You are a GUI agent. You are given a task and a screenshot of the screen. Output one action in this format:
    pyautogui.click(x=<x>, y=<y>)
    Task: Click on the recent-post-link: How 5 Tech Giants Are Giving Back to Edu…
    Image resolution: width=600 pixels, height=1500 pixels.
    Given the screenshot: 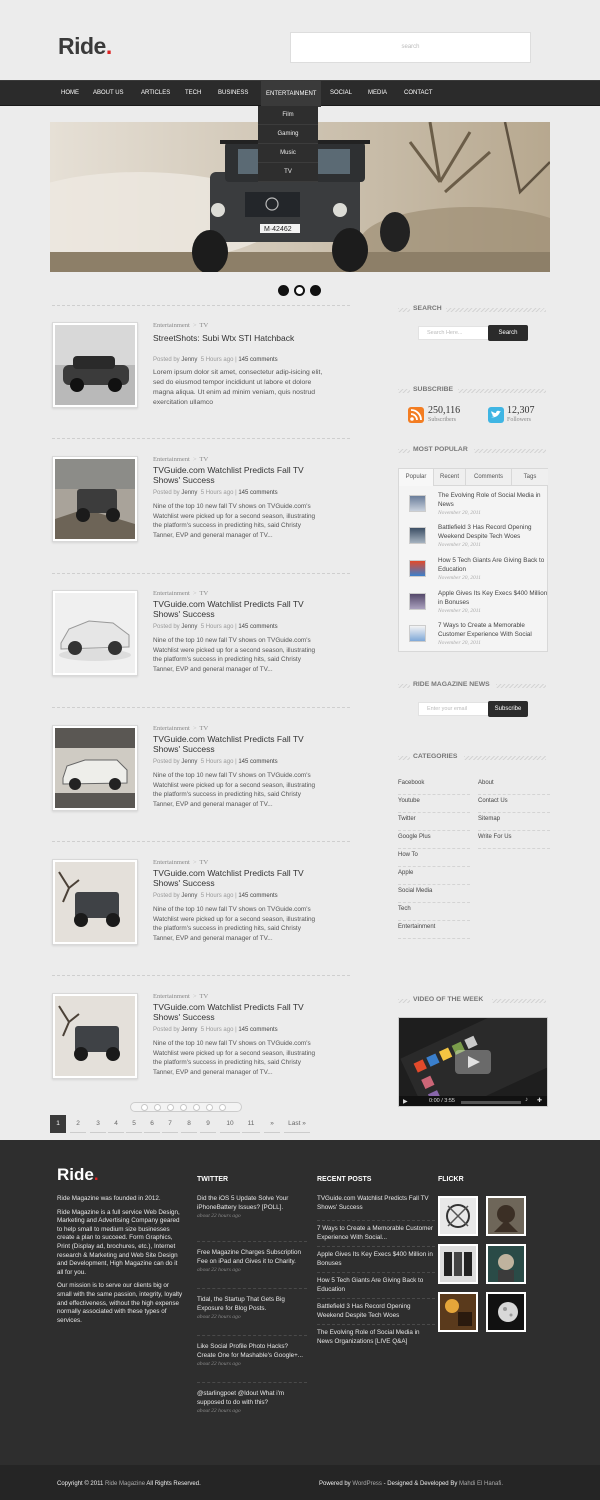 What is the action you would take?
    pyautogui.click(x=376, y=1286)
    